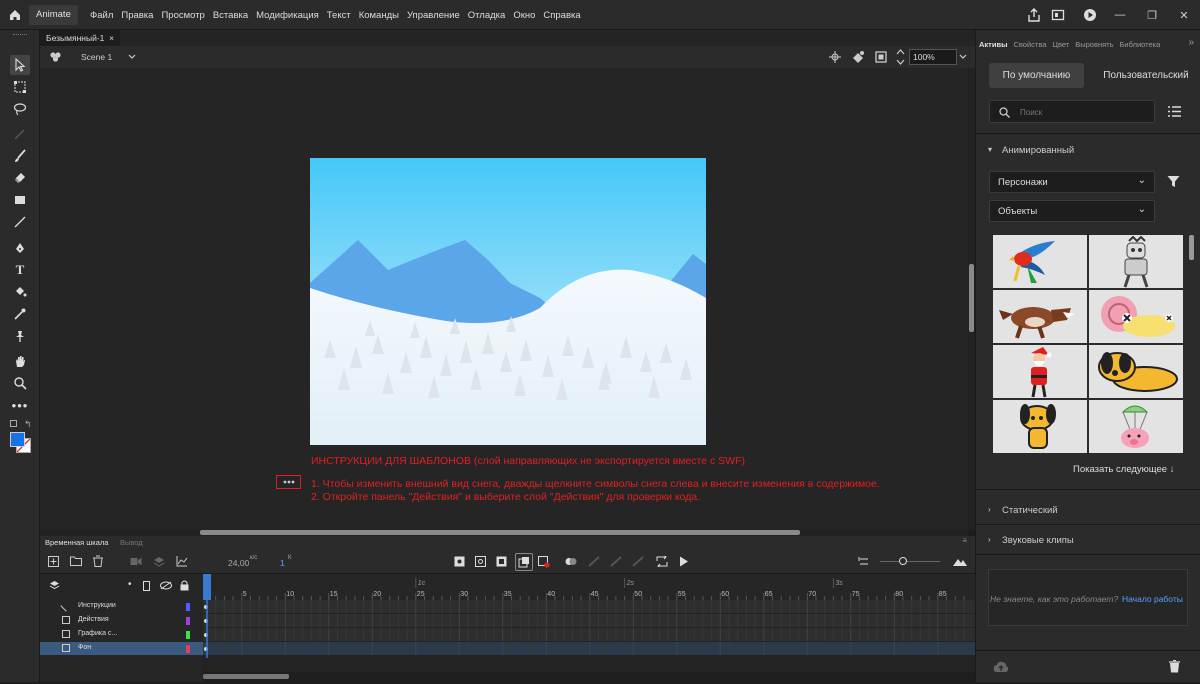 The height and width of the screenshot is (684, 1200). What do you see at coordinates (136, 561) in the screenshot?
I see `camera-icon` at bounding box center [136, 561].